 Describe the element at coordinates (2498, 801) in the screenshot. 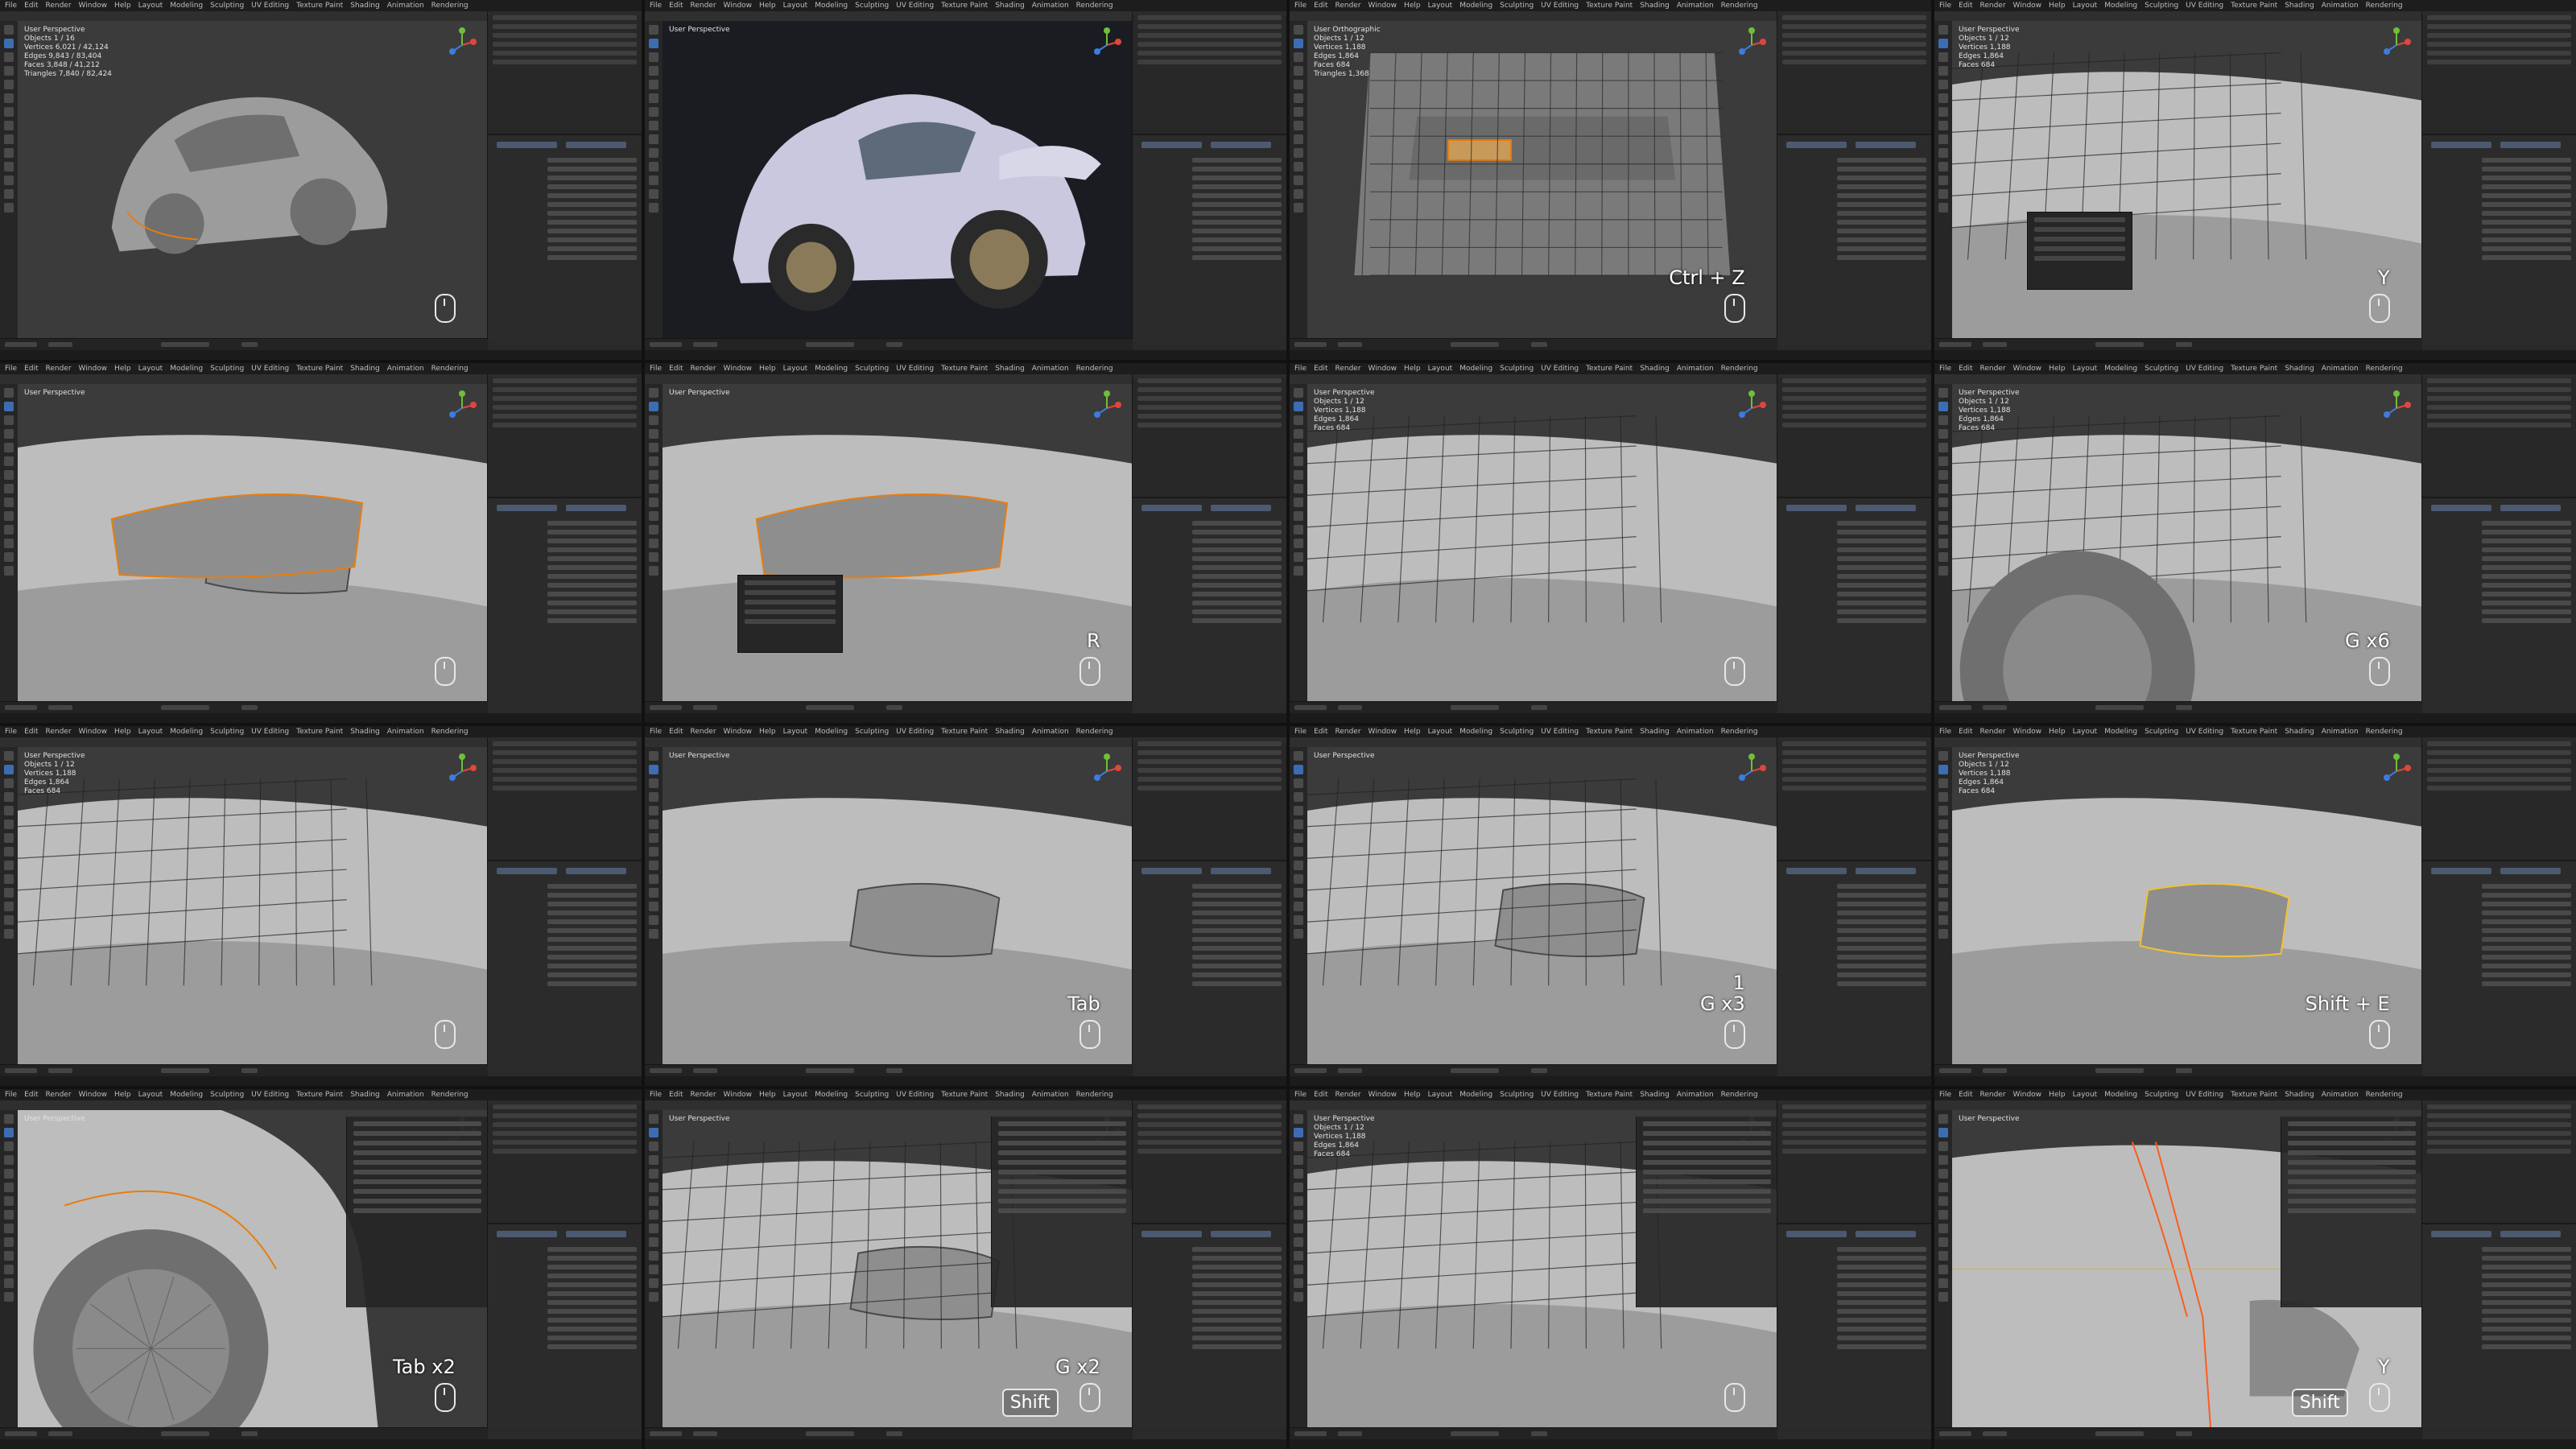

I see `outliner` at that location.